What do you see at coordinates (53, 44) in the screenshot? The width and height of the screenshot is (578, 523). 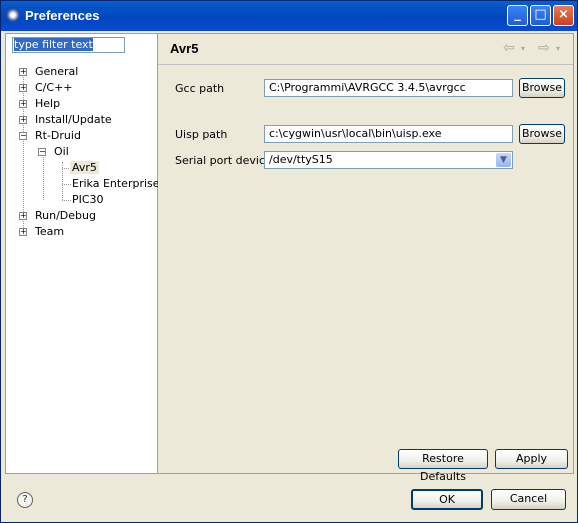 I see `filter-input-text: type filter text` at bounding box center [53, 44].